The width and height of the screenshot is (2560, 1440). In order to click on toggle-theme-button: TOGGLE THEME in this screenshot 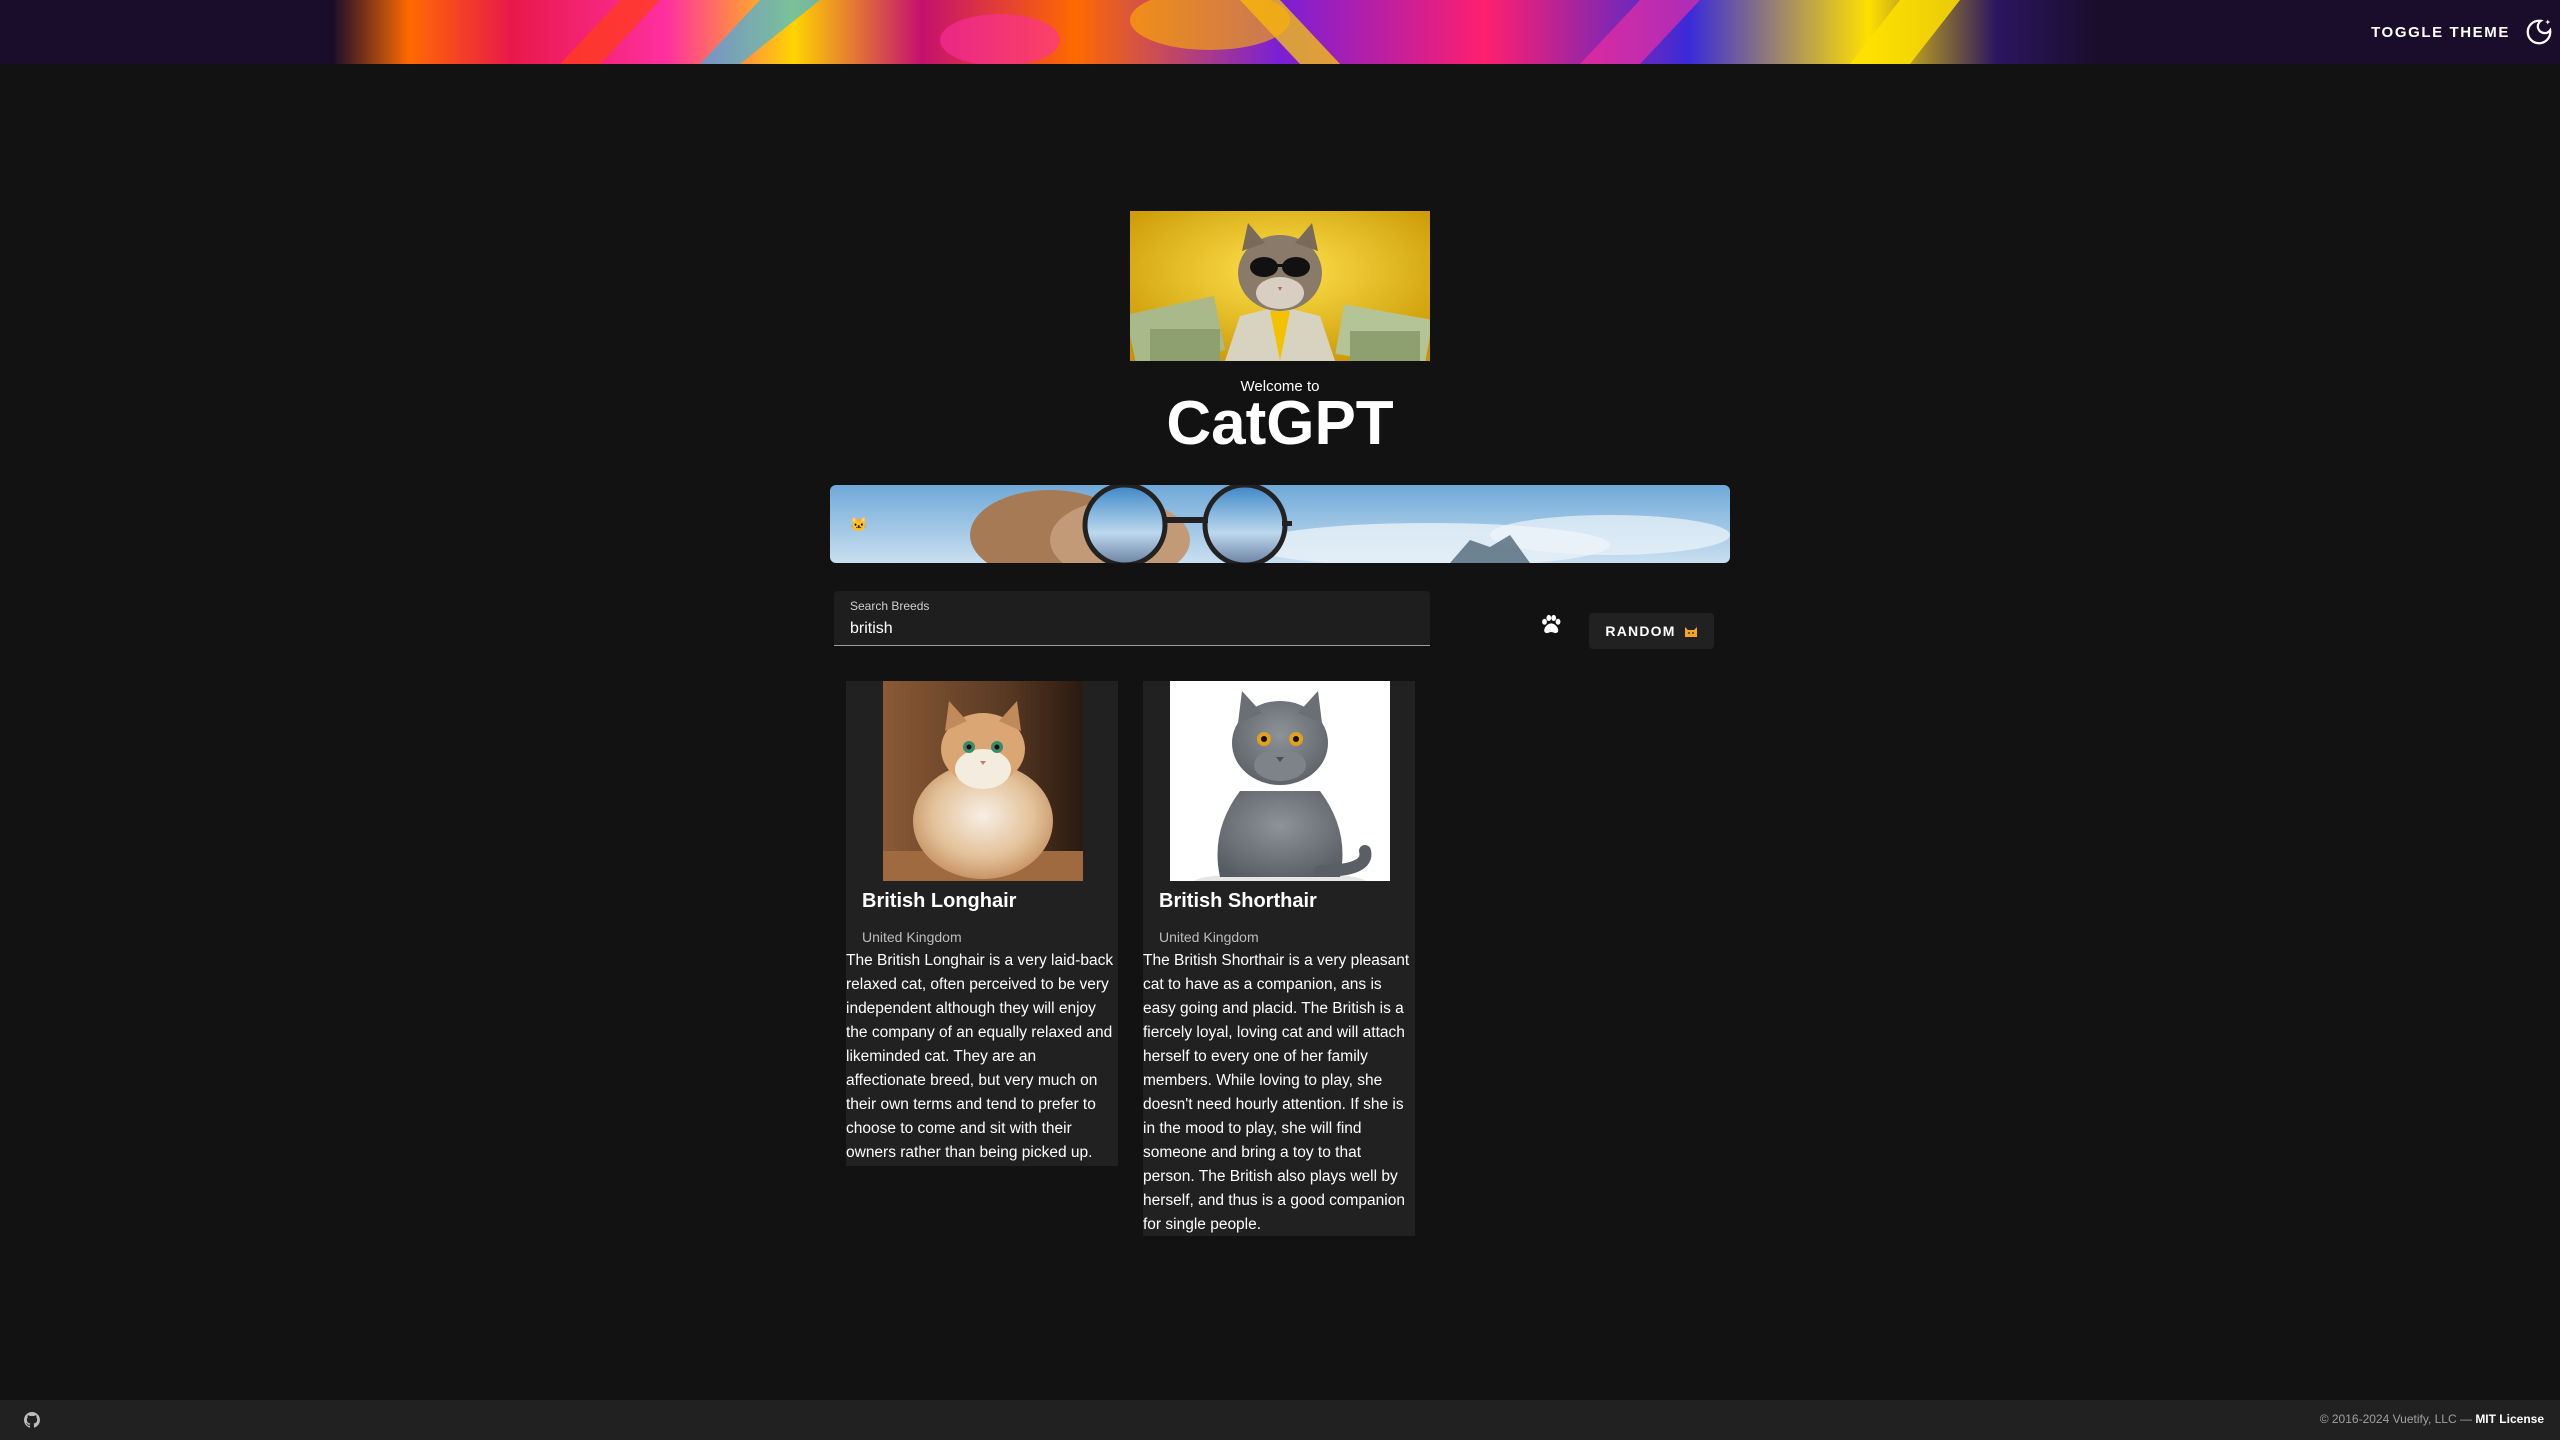, I will do `click(2453, 32)`.